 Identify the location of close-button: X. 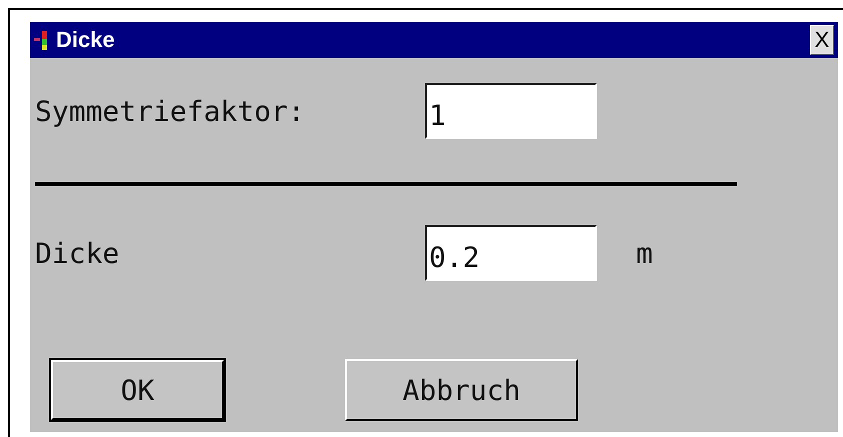
(822, 40).